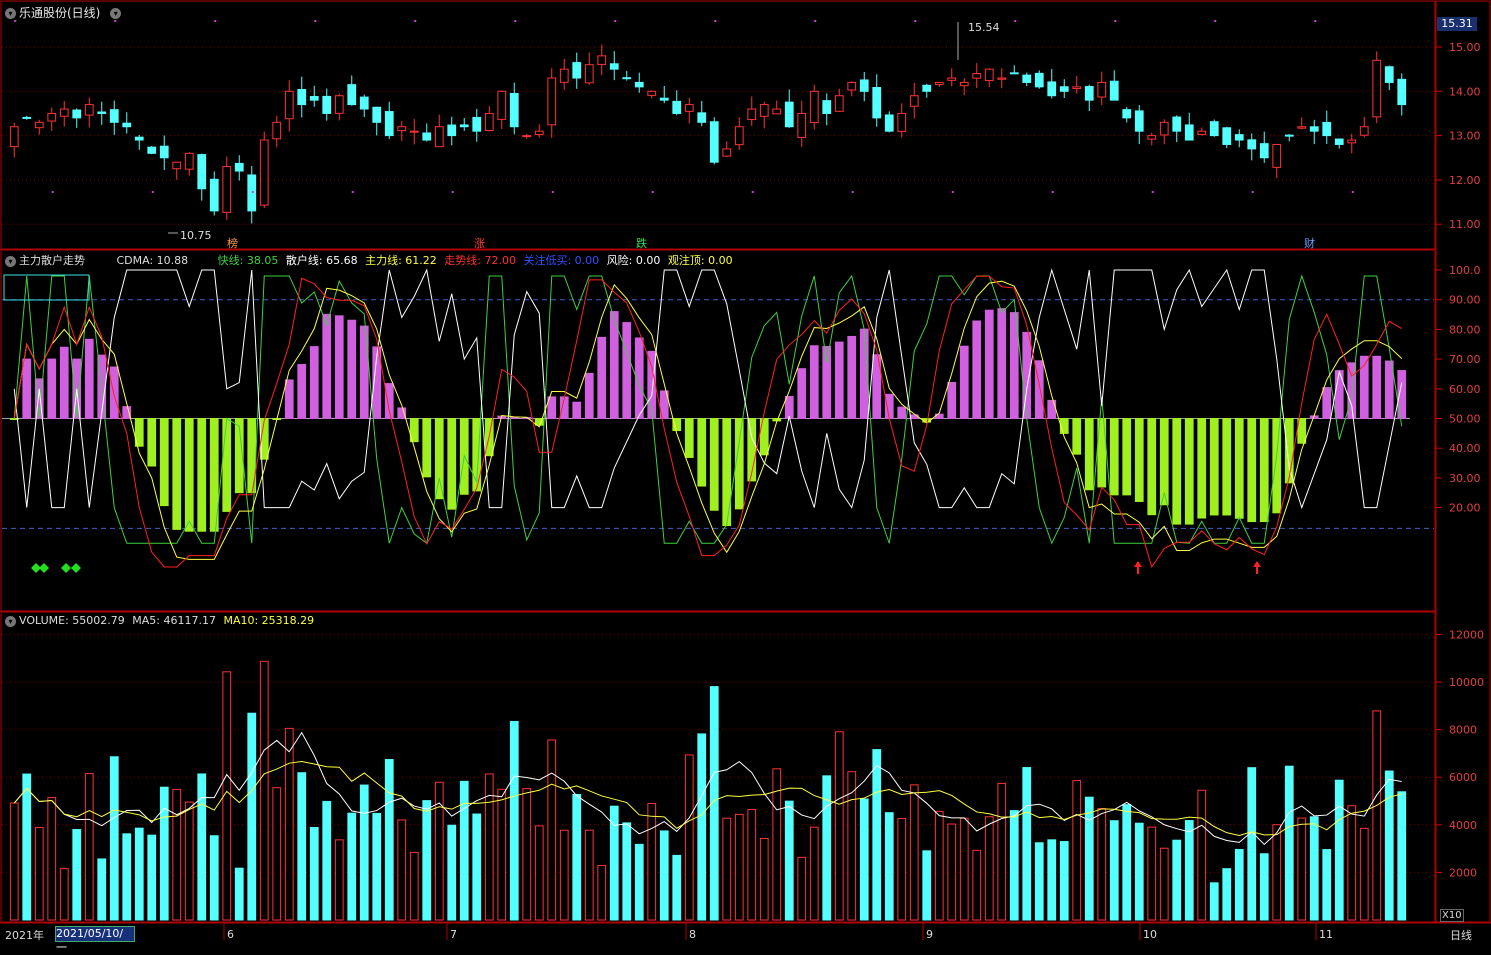  What do you see at coordinates (1465, 448) in the screenshot?
I see `indicator-tick-label: 40.00` at bounding box center [1465, 448].